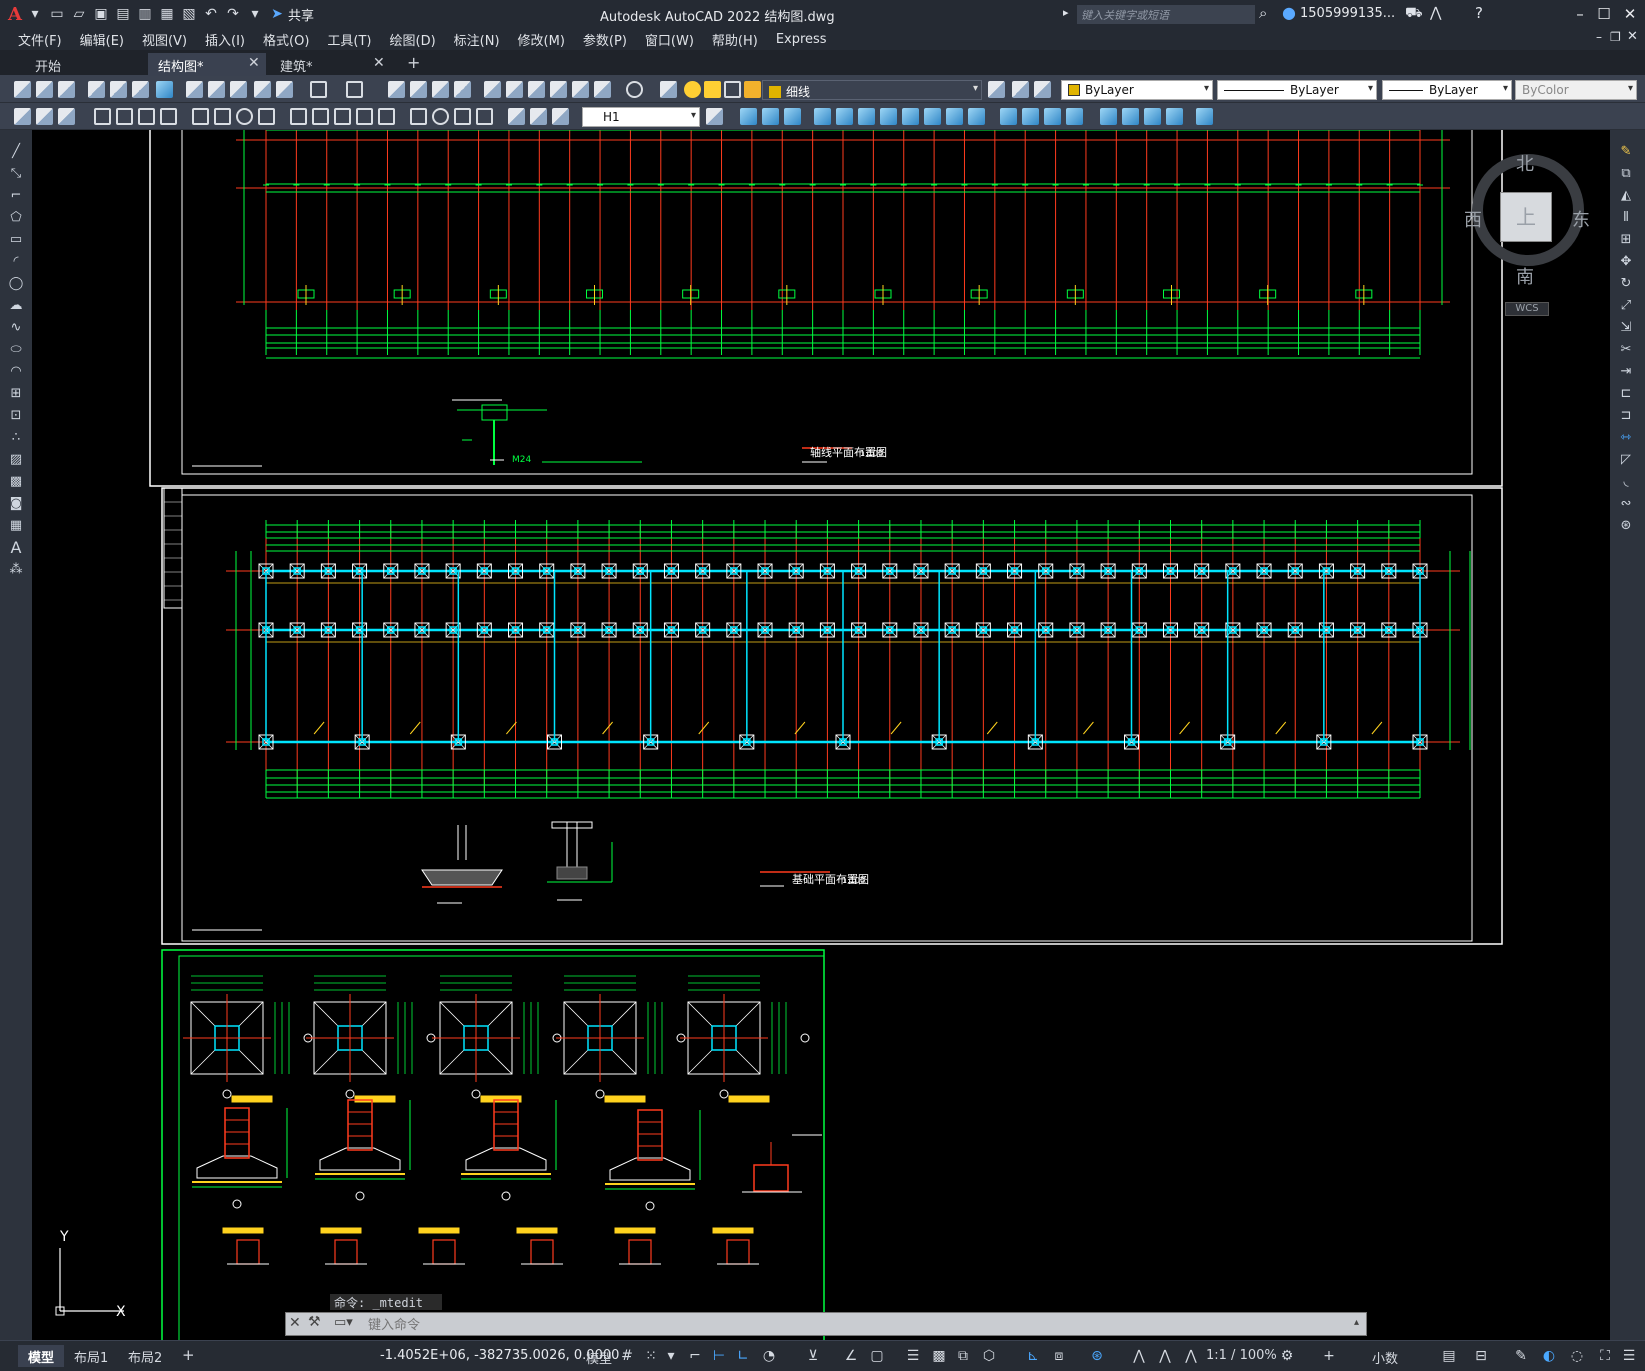 The width and height of the screenshot is (1645, 1371). Describe the element at coordinates (1356, 1322) in the screenshot. I see `chevron-up-icon: ▴` at that location.